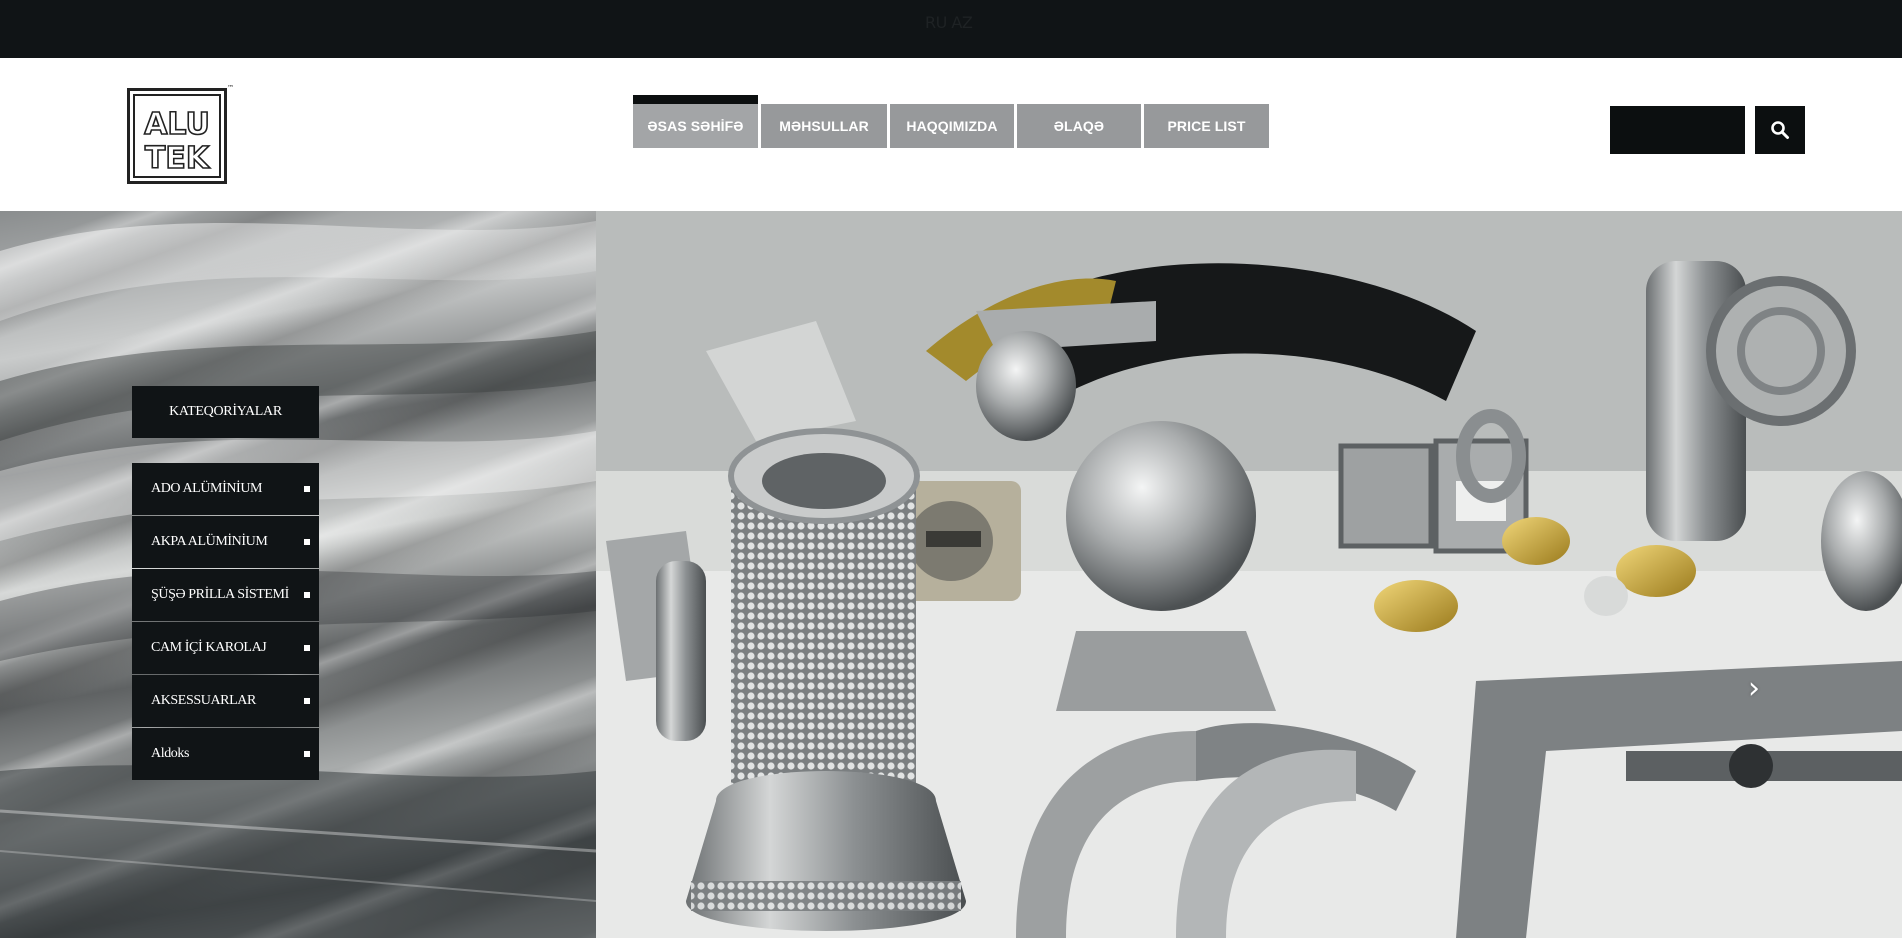 This screenshot has height=938, width=1902. What do you see at coordinates (209, 541) in the screenshot?
I see `category-label: AKPA ALÜMİNİUM` at bounding box center [209, 541].